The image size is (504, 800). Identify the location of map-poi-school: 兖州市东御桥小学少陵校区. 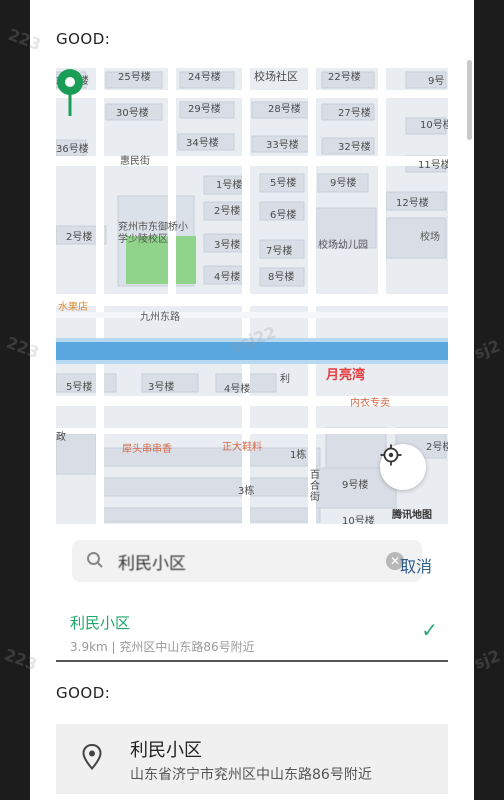
(153, 233).